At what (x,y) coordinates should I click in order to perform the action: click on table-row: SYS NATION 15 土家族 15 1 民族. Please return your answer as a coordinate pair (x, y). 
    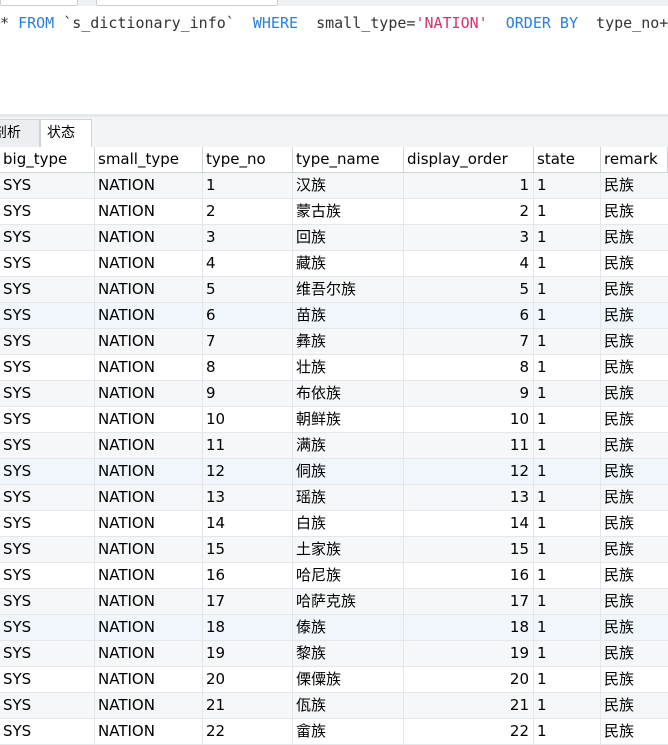
    Looking at the image, I should click on (334, 550).